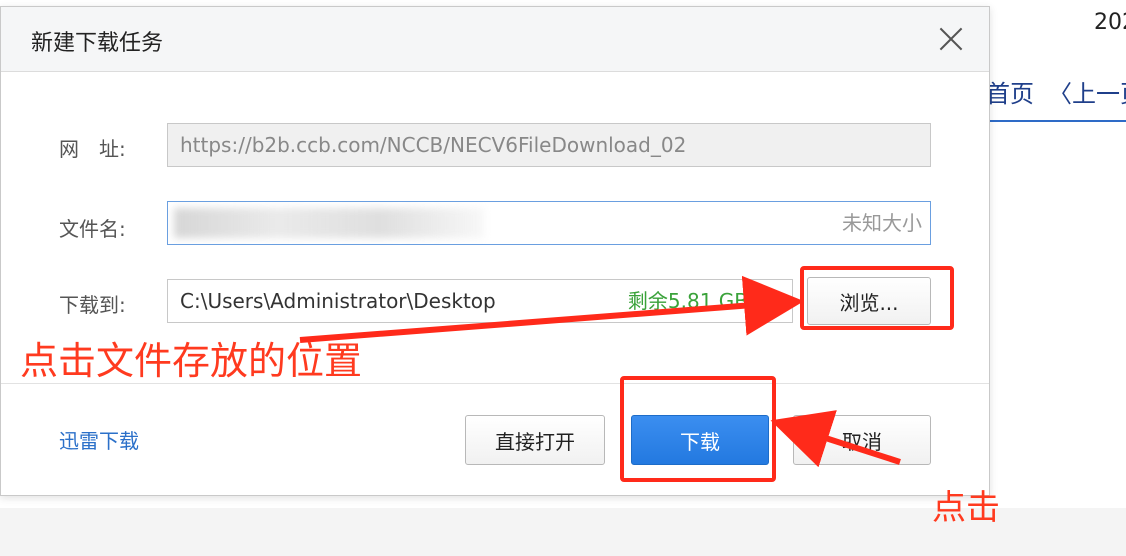 Image resolution: width=1126 pixels, height=556 pixels. What do you see at coordinates (1010, 94) in the screenshot?
I see `nav-home-link: 首页` at bounding box center [1010, 94].